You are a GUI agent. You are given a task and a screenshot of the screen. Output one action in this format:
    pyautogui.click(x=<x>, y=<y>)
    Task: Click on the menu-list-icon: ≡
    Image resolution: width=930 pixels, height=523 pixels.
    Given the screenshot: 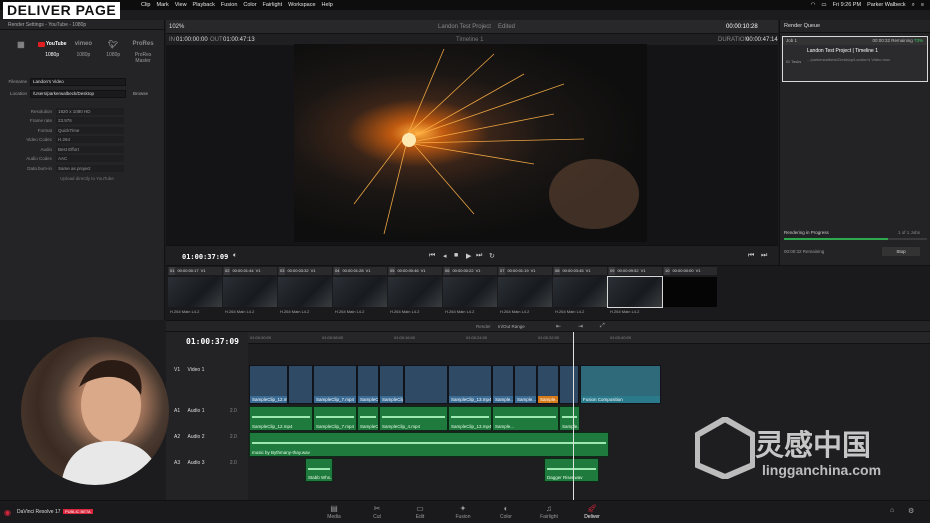 What is the action you would take?
    pyautogui.click(x=922, y=5)
    